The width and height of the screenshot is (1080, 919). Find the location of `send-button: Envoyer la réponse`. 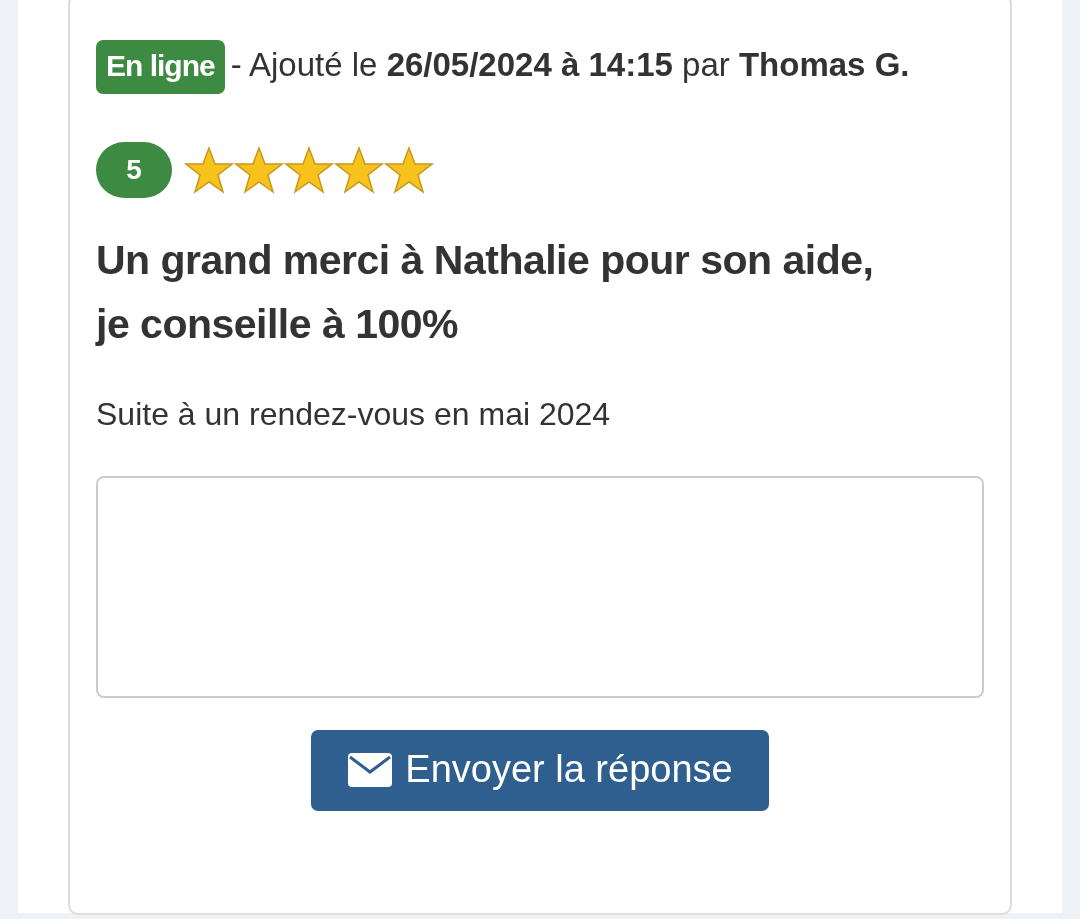

send-button: Envoyer la réponse is located at coordinates (540, 770).